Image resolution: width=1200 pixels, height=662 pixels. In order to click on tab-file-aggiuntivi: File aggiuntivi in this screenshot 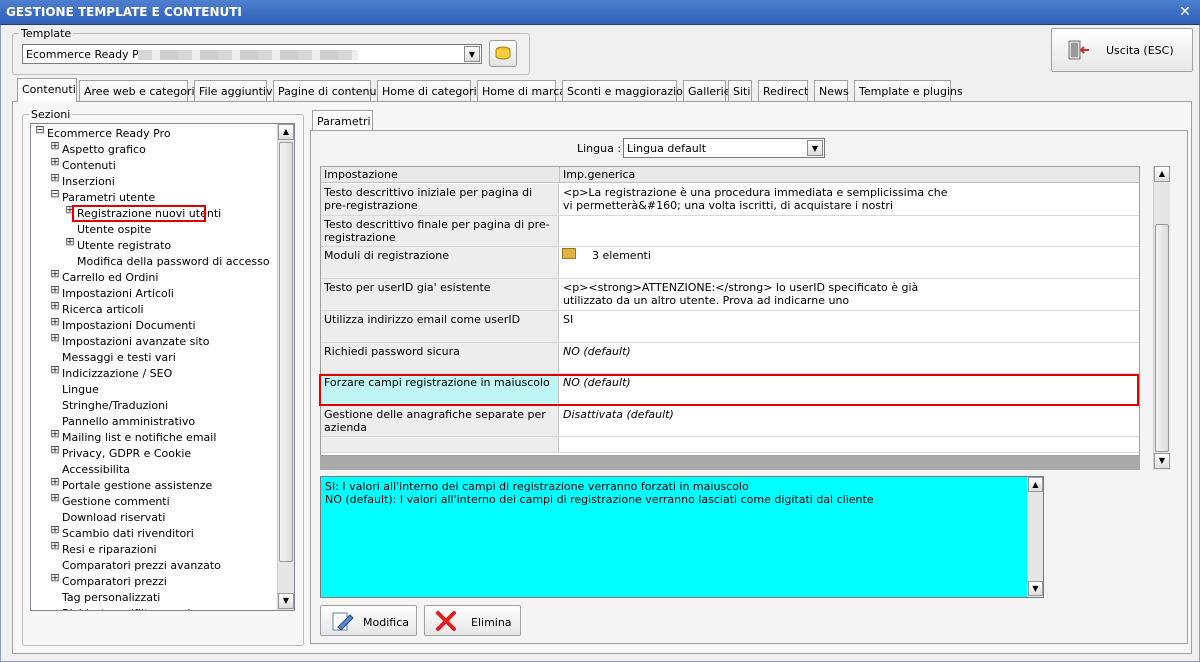, I will do `click(235, 91)`.